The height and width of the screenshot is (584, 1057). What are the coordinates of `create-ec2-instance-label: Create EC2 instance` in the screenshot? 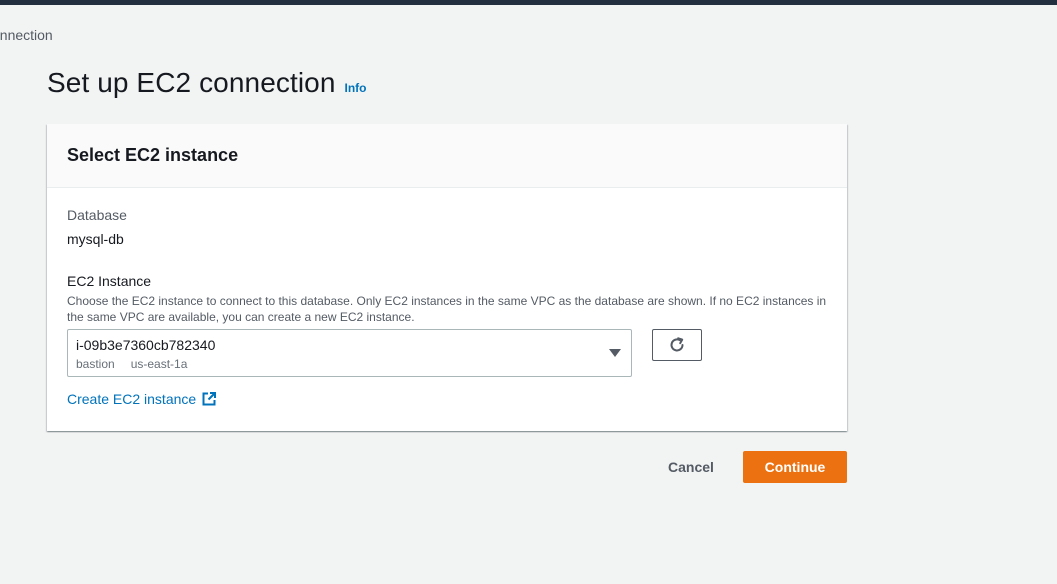 It's located at (132, 399).